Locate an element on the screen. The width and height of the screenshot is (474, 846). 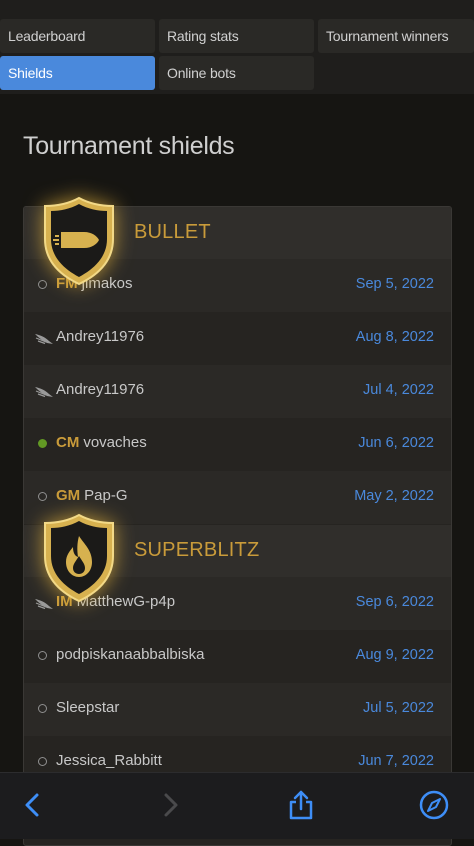
page-title: Tournament shields is located at coordinates (129, 146).